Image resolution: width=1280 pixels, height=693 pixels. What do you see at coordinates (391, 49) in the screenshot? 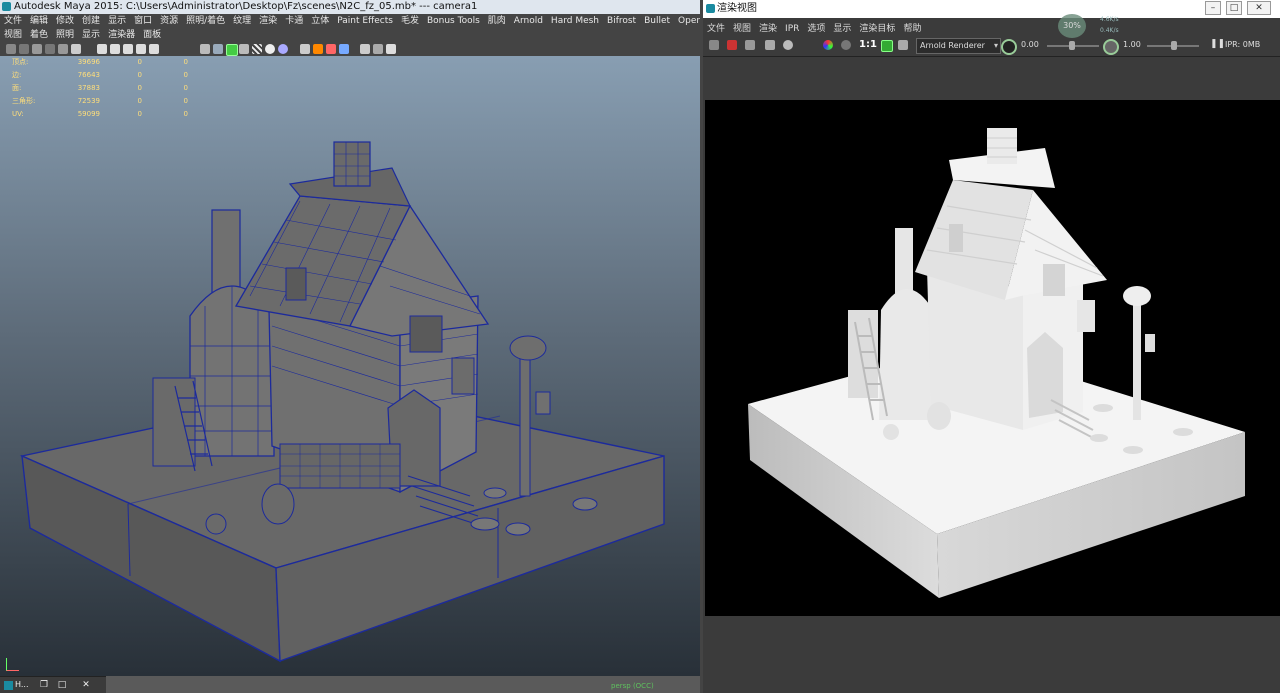
I see `share-icon` at bounding box center [391, 49].